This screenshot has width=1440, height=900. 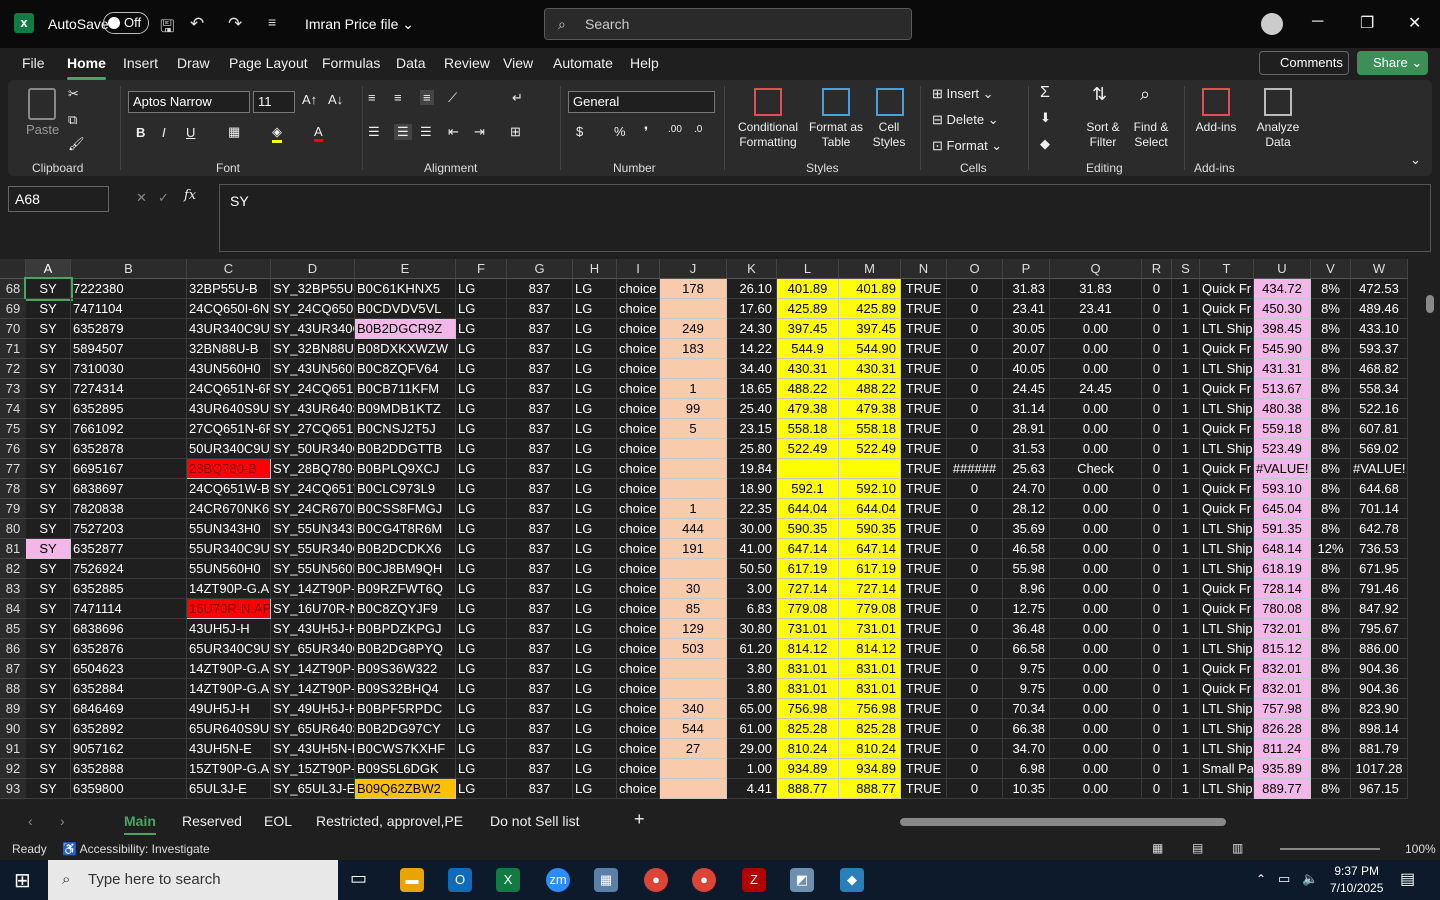 I want to click on cell-b85: 6838696, so click(x=129, y=629).